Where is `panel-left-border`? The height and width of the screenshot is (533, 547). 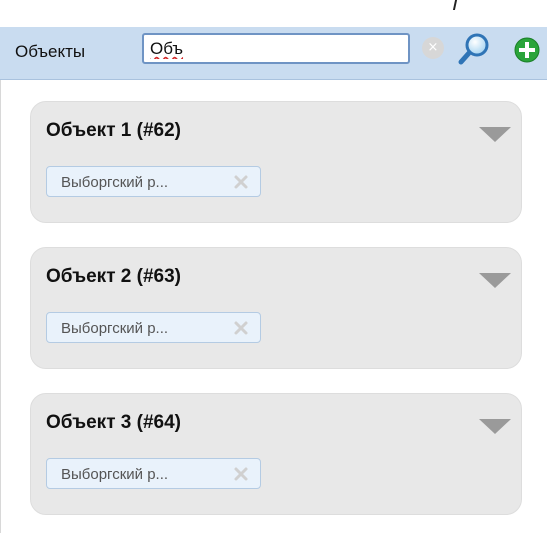
panel-left-border is located at coordinates (0, 306).